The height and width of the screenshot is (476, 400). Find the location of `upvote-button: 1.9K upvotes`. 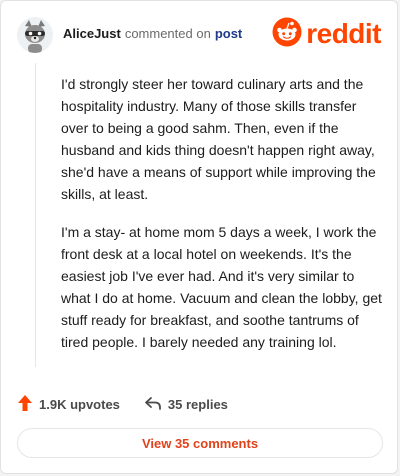

upvote-button: 1.9K upvotes is located at coordinates (68, 404).